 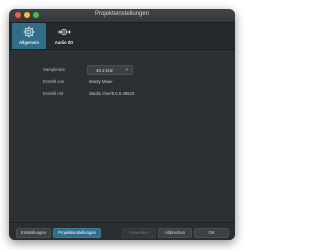 I want to click on tab-label-allgemein: Allgemein, so click(x=28, y=42).